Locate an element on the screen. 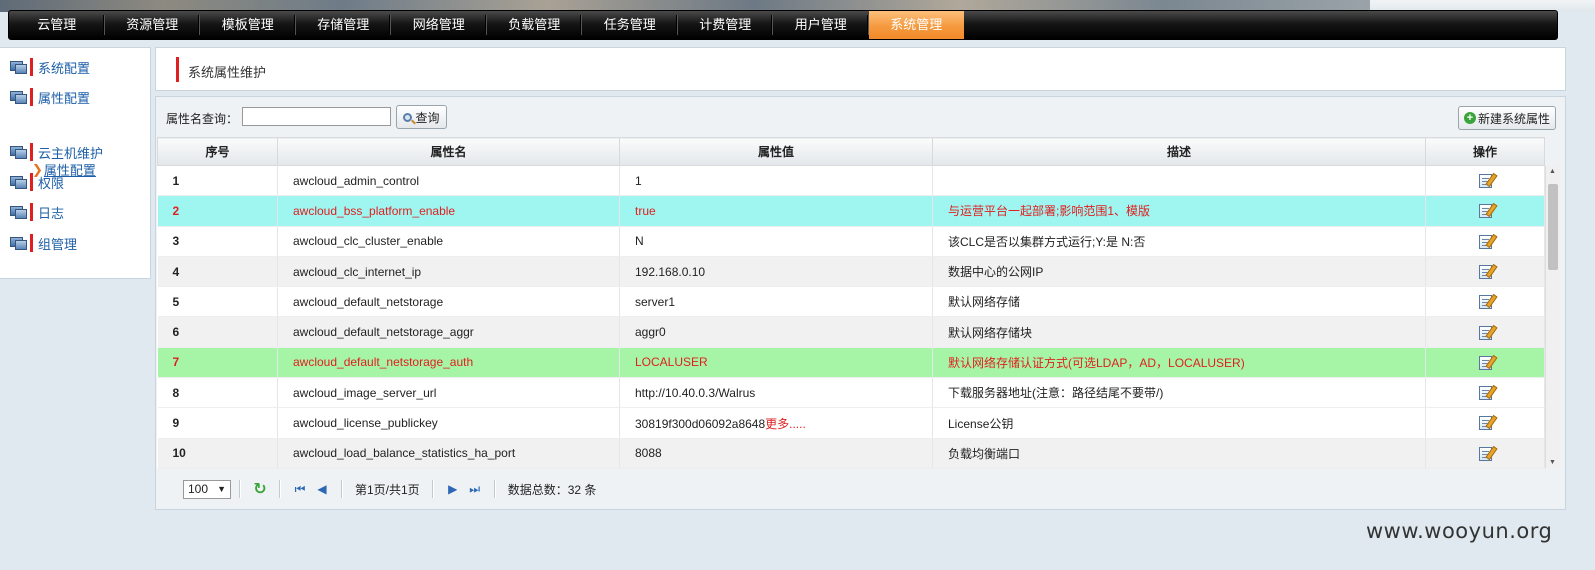 The height and width of the screenshot is (570, 1595). nav-tab-label: 负载管理 is located at coordinates (534, 24).